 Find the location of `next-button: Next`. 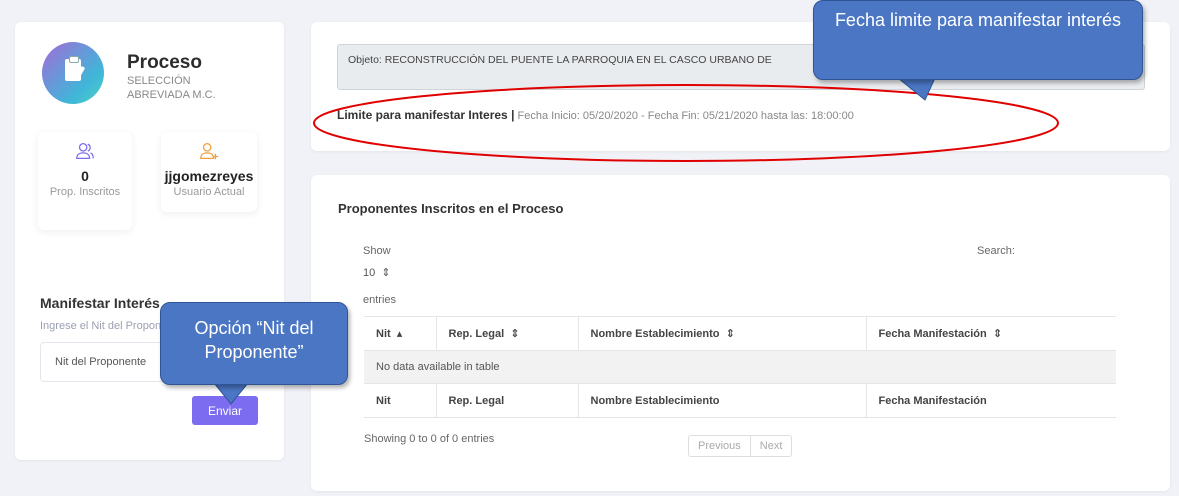

next-button: Next is located at coordinates (770, 446).